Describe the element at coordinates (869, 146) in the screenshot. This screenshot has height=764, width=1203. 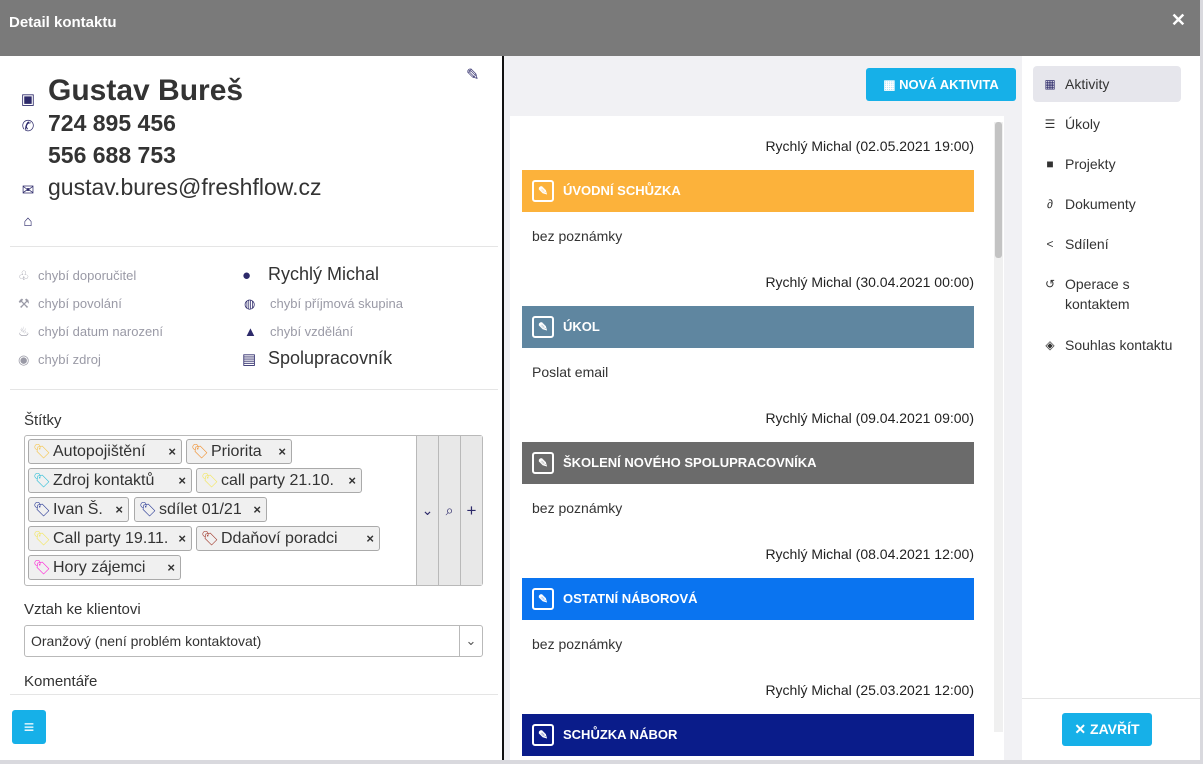
I see `activity-author: Rychlý Michal (02.05.2021 19:00)` at that location.